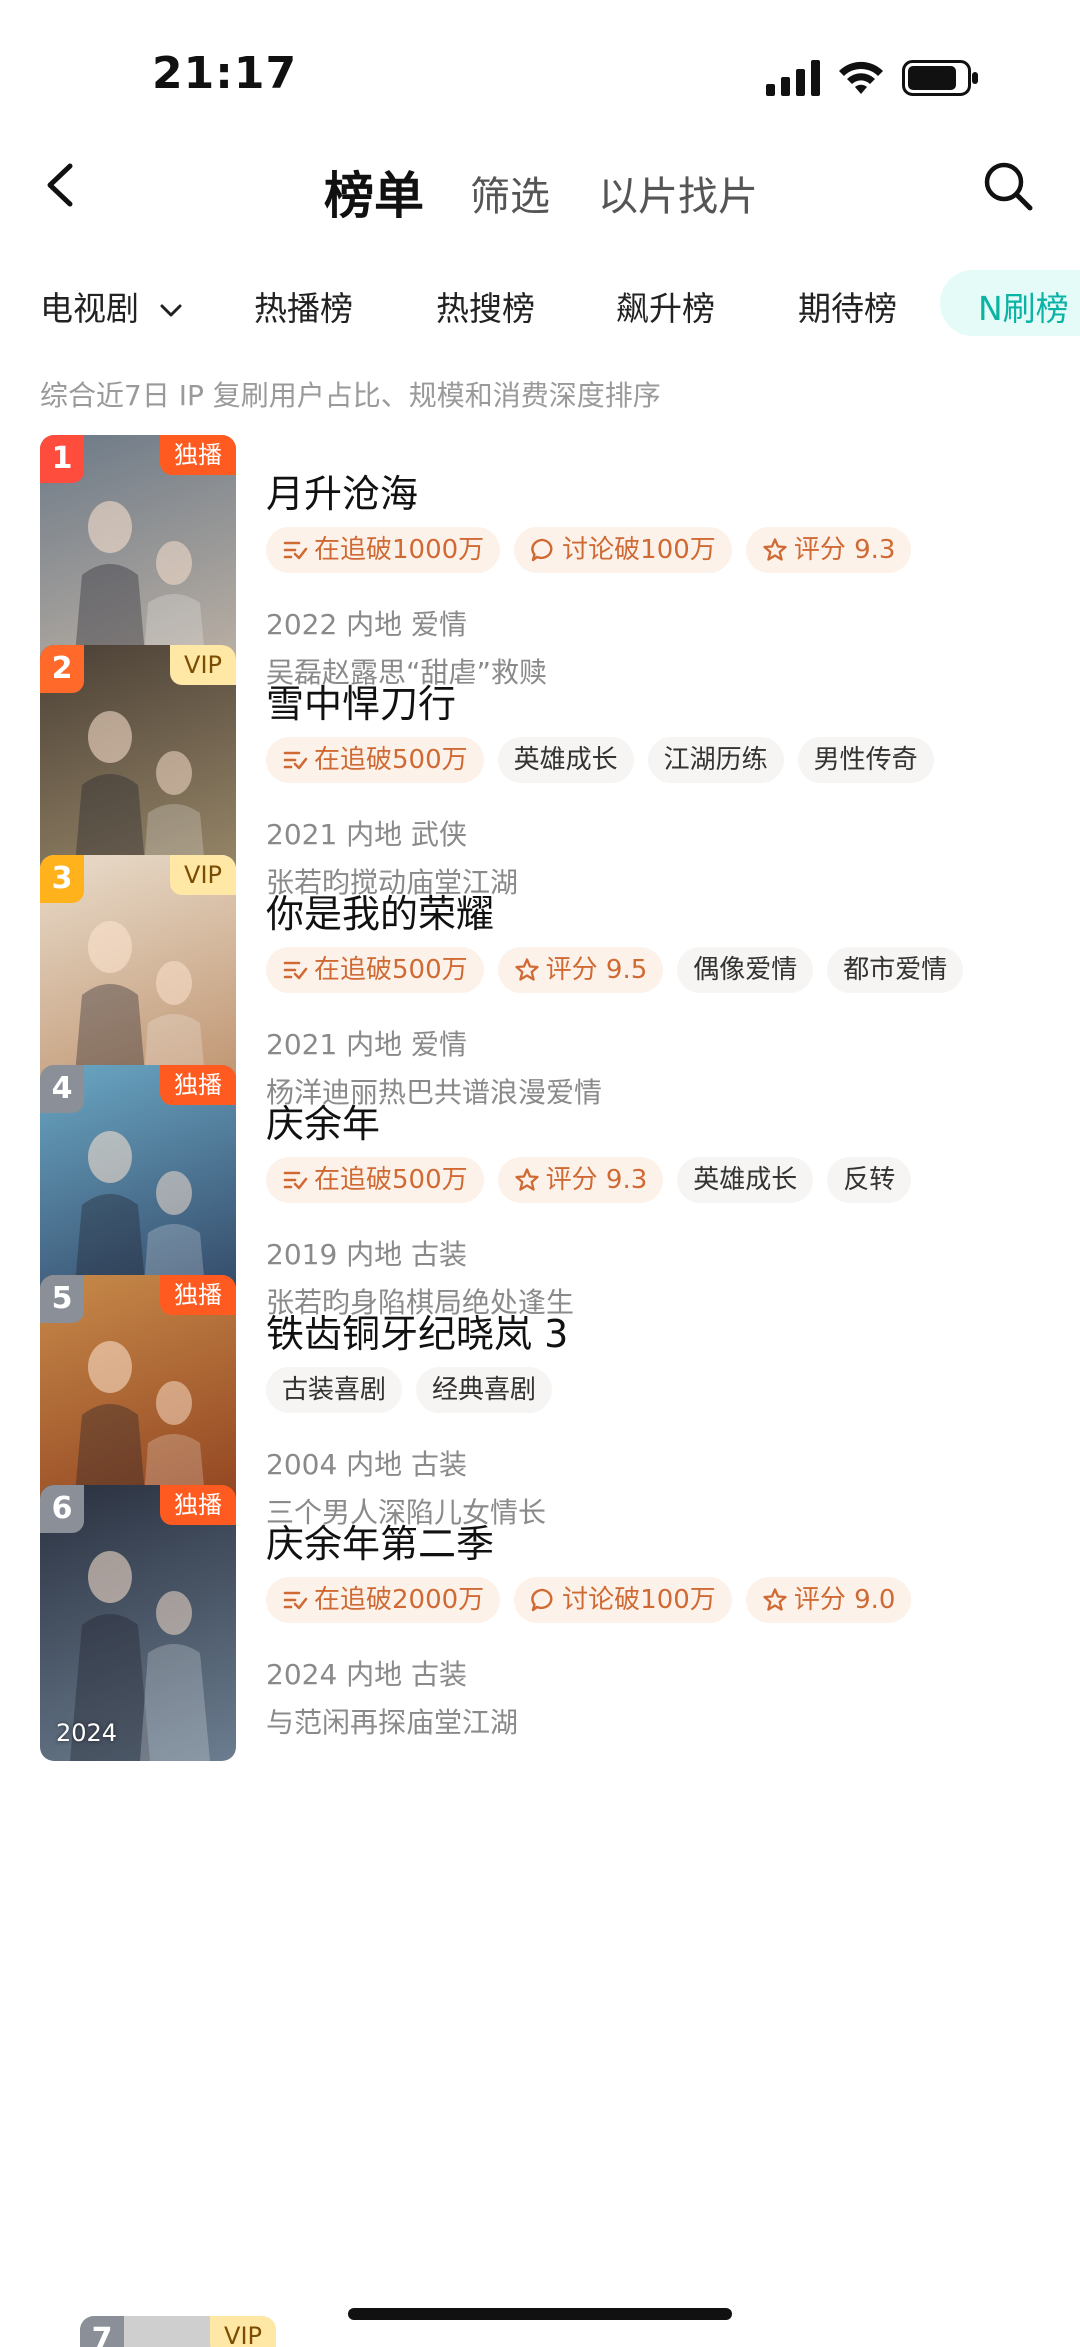 The height and width of the screenshot is (2347, 1080). Describe the element at coordinates (87, 1733) in the screenshot. I see `poster-year: 2024` at that location.